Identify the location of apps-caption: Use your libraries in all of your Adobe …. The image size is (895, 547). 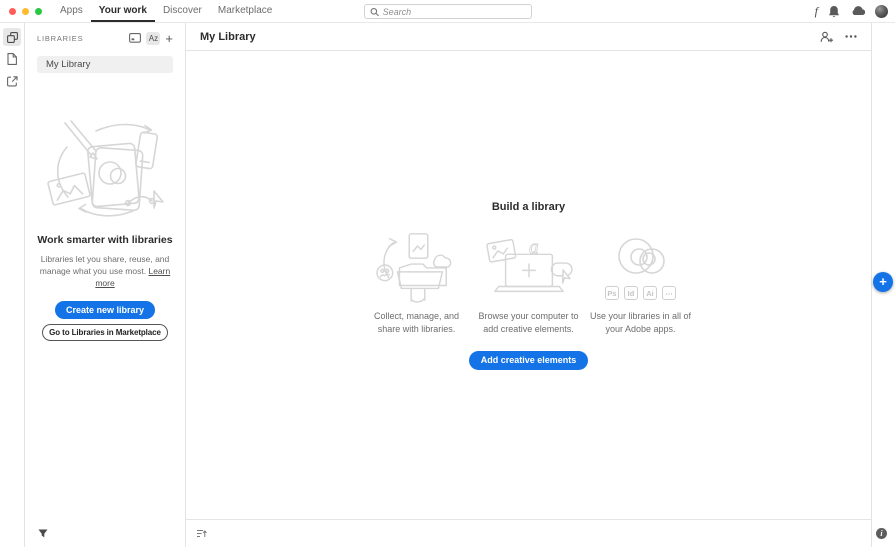
(640, 322).